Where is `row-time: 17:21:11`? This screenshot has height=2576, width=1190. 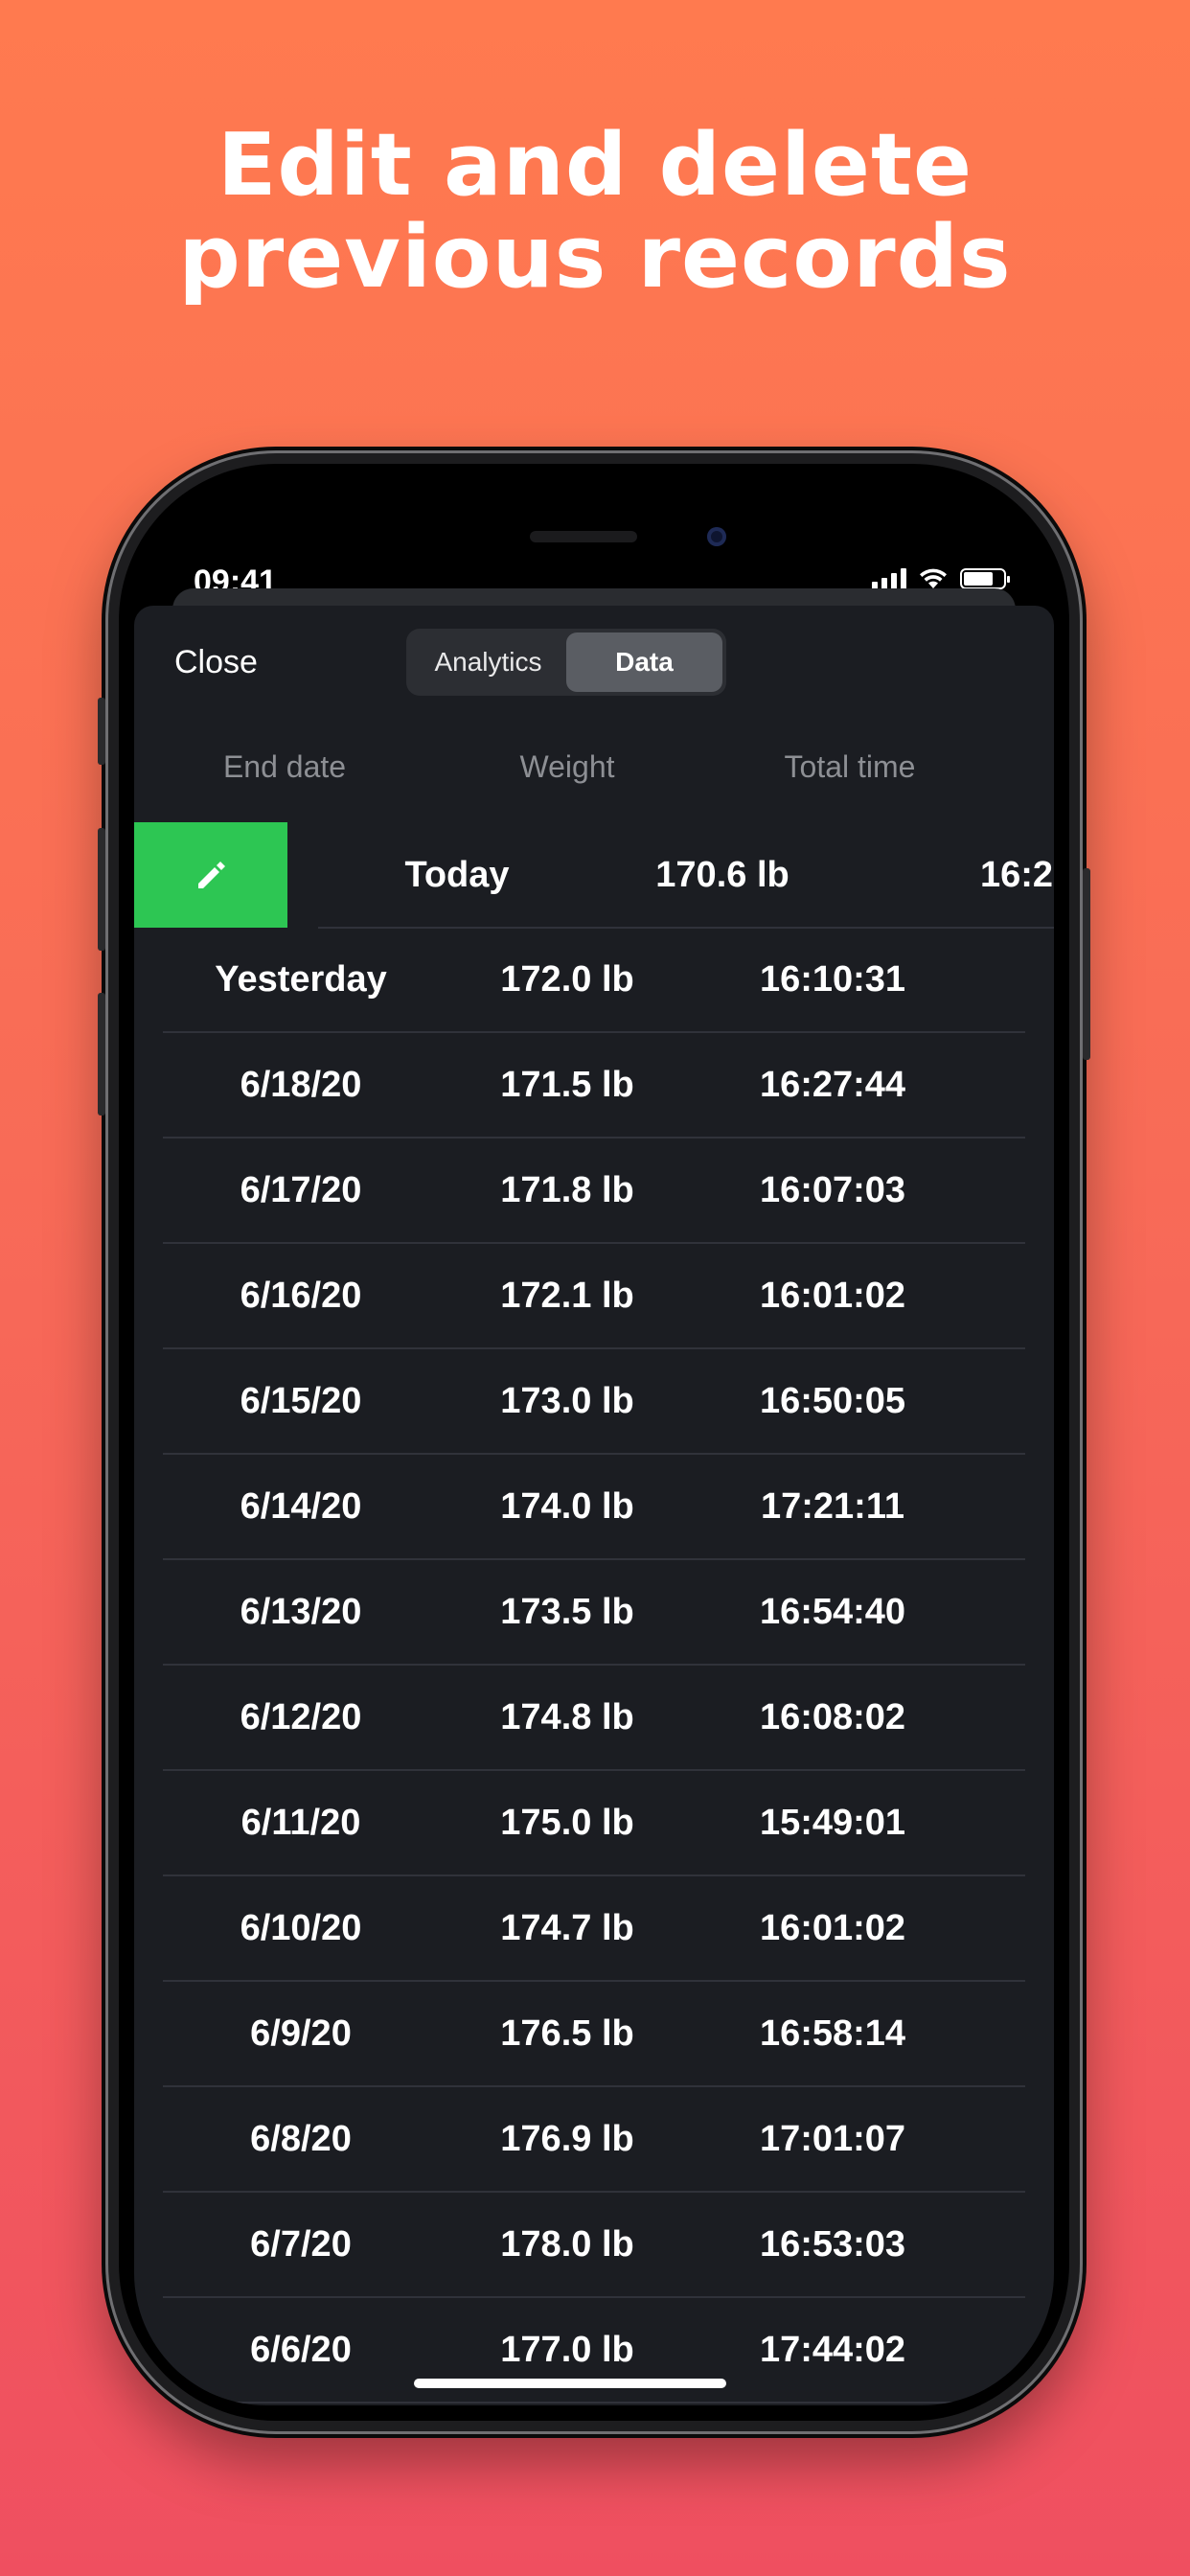 row-time: 17:21:11 is located at coordinates (833, 1506).